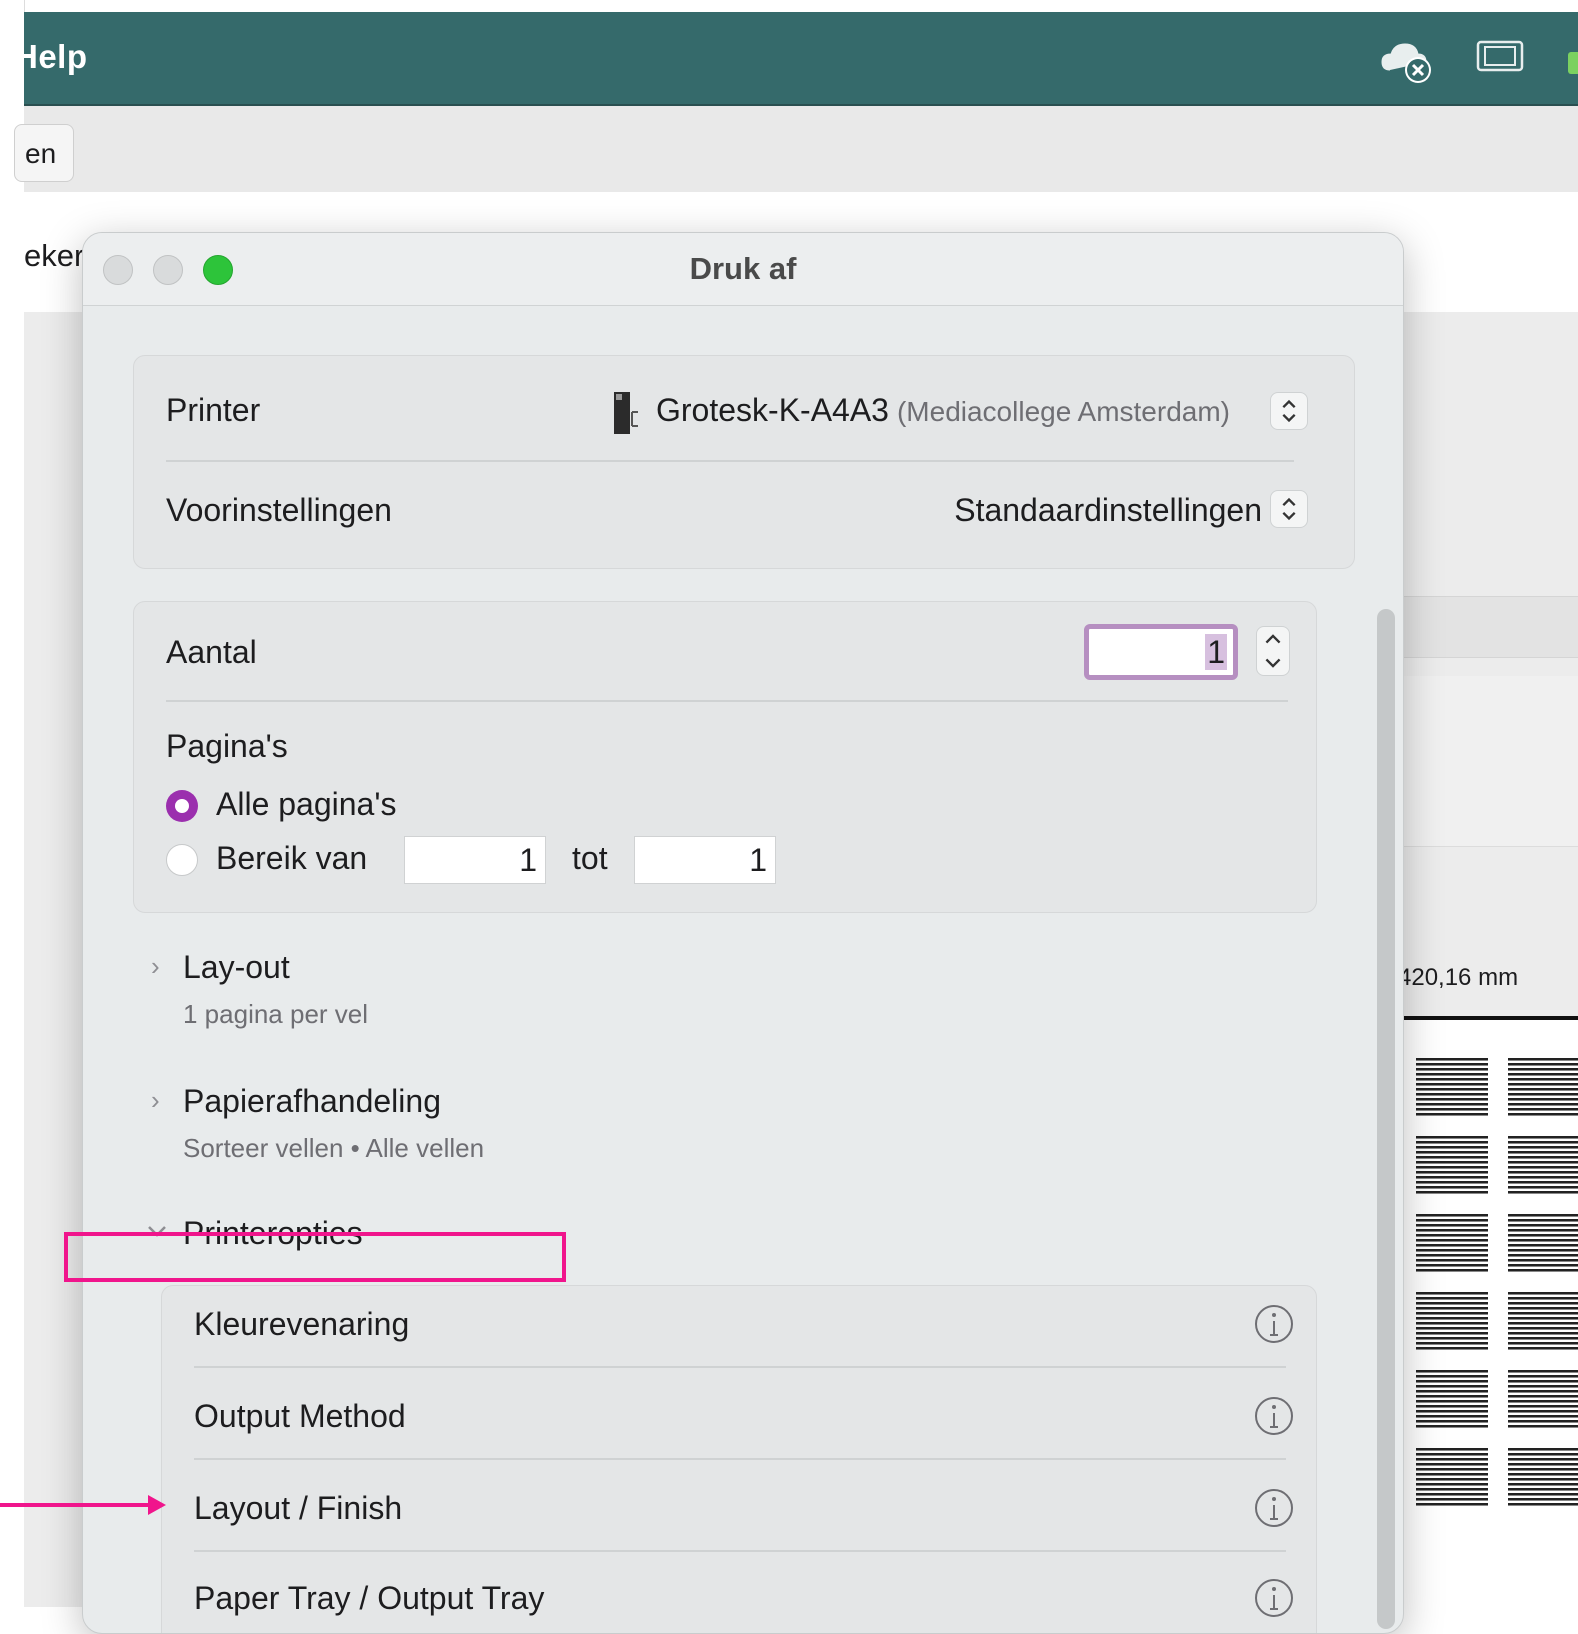 The width and height of the screenshot is (1578, 1634). Describe the element at coordinates (44, 153) in the screenshot. I see `toolbar-button: en` at that location.